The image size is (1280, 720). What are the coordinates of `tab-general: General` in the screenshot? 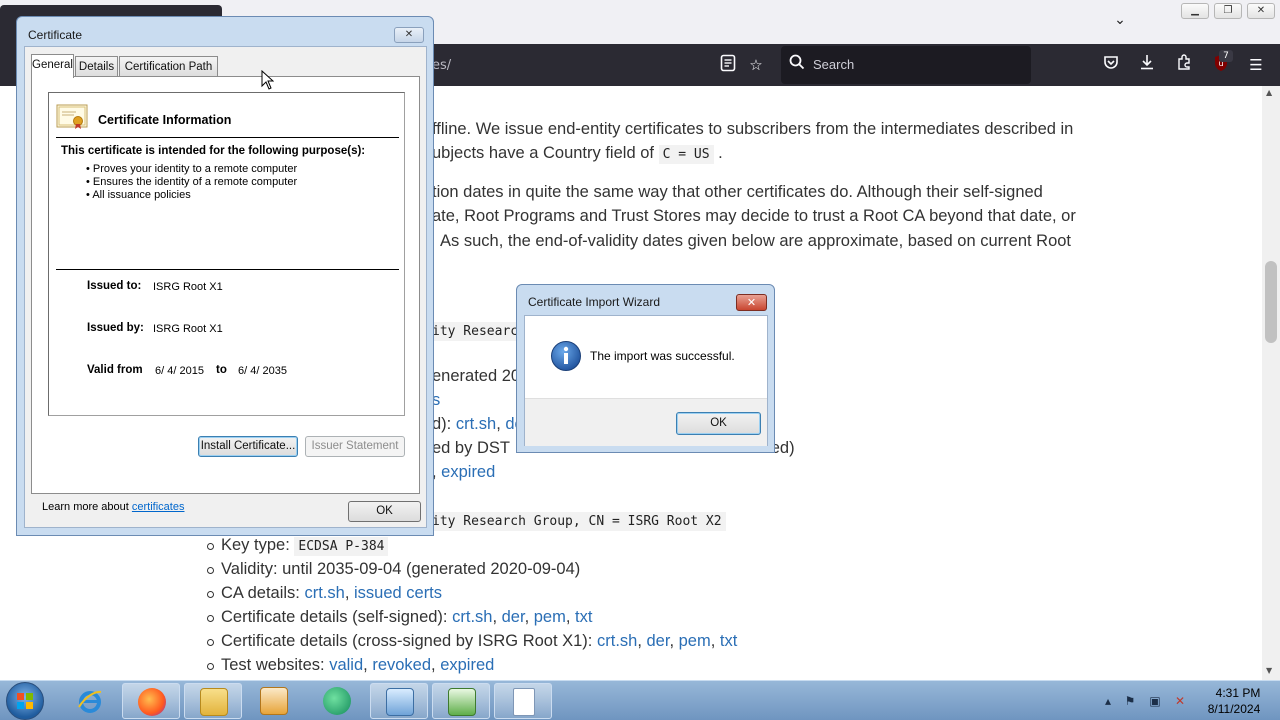 It's located at (52, 66).